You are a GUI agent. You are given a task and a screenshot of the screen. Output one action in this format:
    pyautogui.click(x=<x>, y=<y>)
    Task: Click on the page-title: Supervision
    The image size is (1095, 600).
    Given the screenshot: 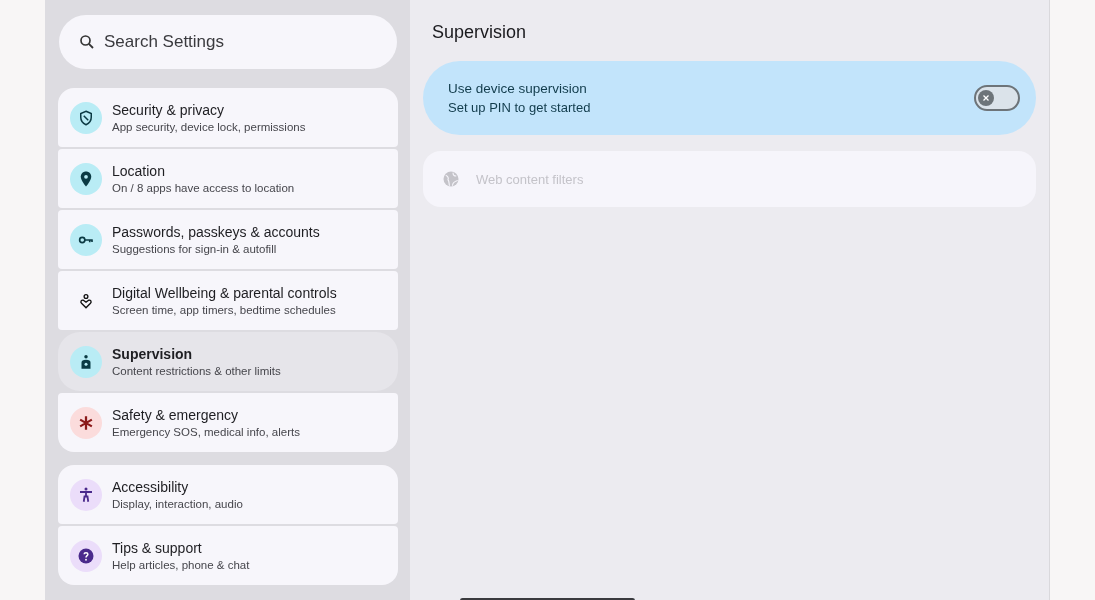 What is the action you would take?
    pyautogui.click(x=480, y=32)
    